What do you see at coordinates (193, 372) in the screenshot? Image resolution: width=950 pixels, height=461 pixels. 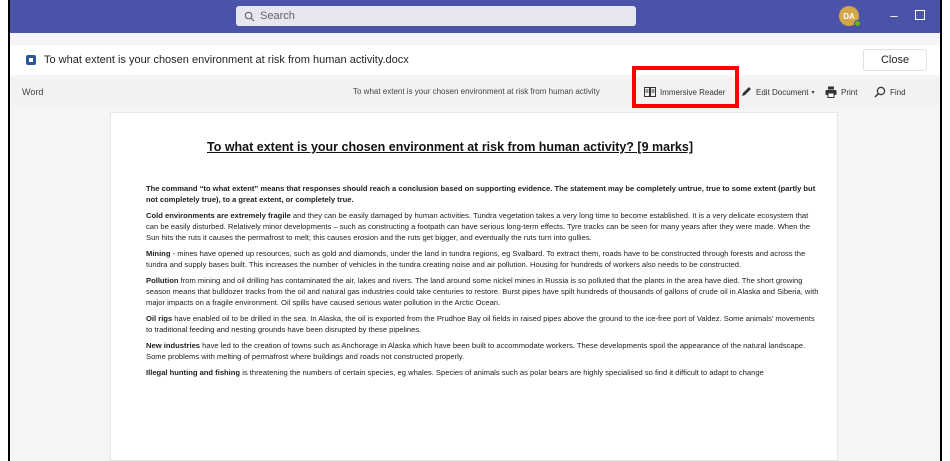 I see `paragraph-lead: Illegal hunting and fishing` at bounding box center [193, 372].